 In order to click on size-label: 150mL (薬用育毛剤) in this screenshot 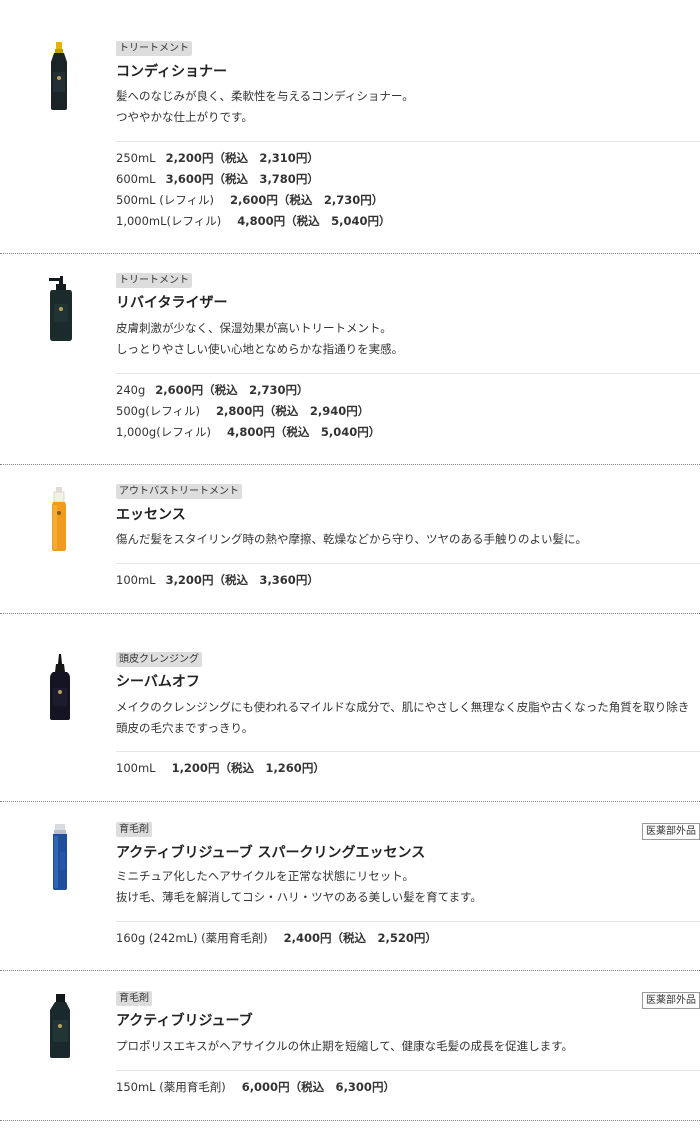, I will do `click(171, 1087)`.